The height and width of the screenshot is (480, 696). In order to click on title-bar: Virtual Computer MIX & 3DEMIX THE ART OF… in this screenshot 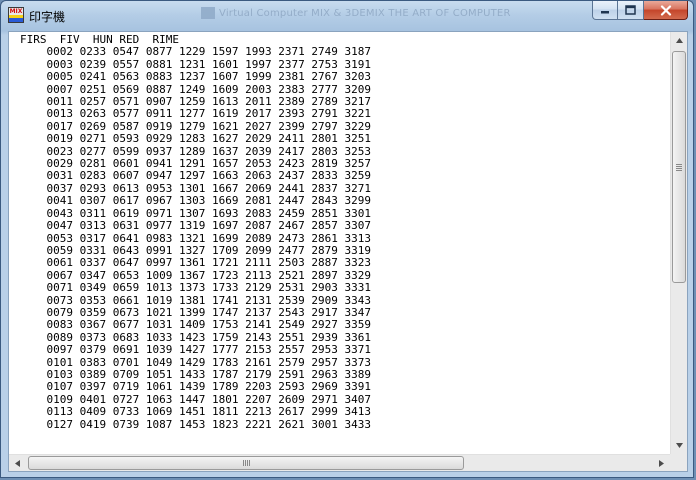, I will do `click(347, 16)`.